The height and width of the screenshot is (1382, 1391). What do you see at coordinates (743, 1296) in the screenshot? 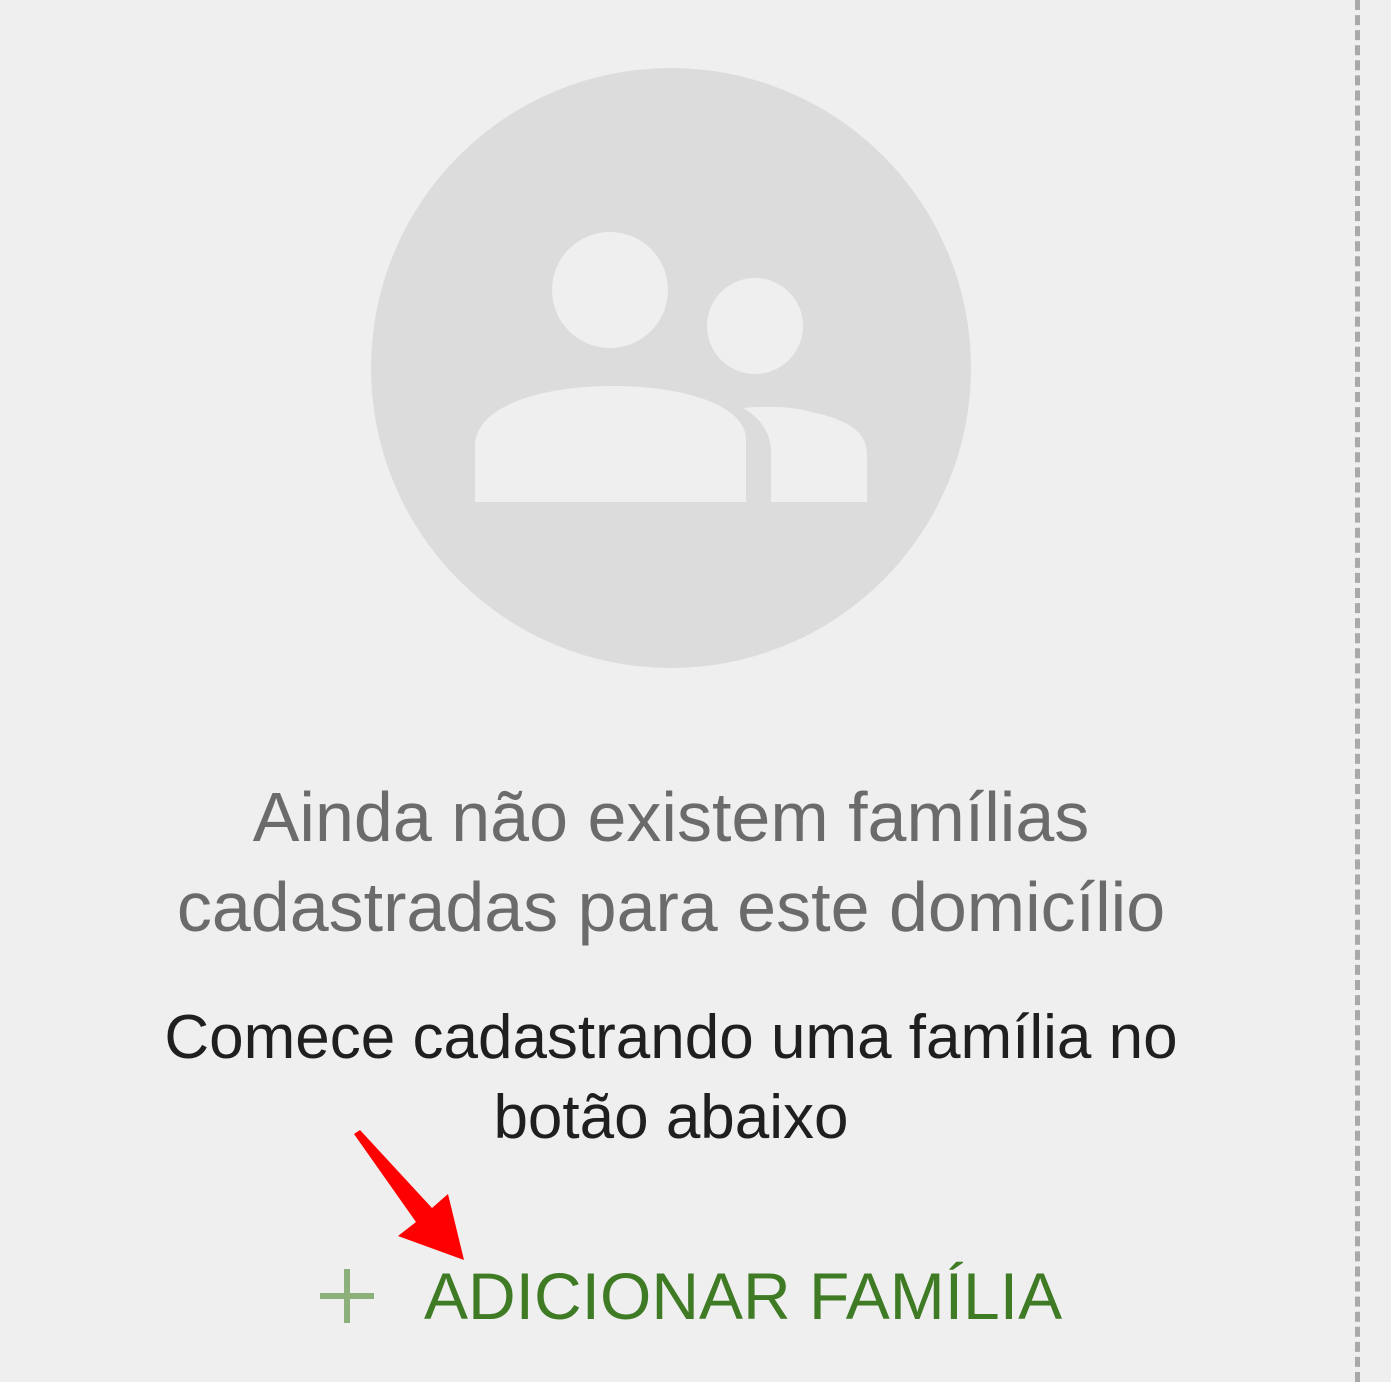
I see `add-family-label: ADICIONAR FAMÍLIA` at bounding box center [743, 1296].